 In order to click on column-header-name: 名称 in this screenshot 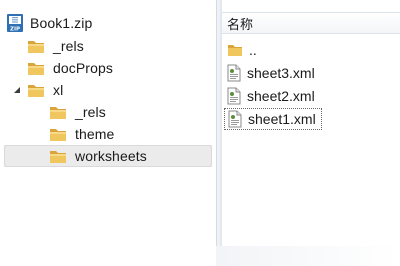, I will do `click(311, 23)`.